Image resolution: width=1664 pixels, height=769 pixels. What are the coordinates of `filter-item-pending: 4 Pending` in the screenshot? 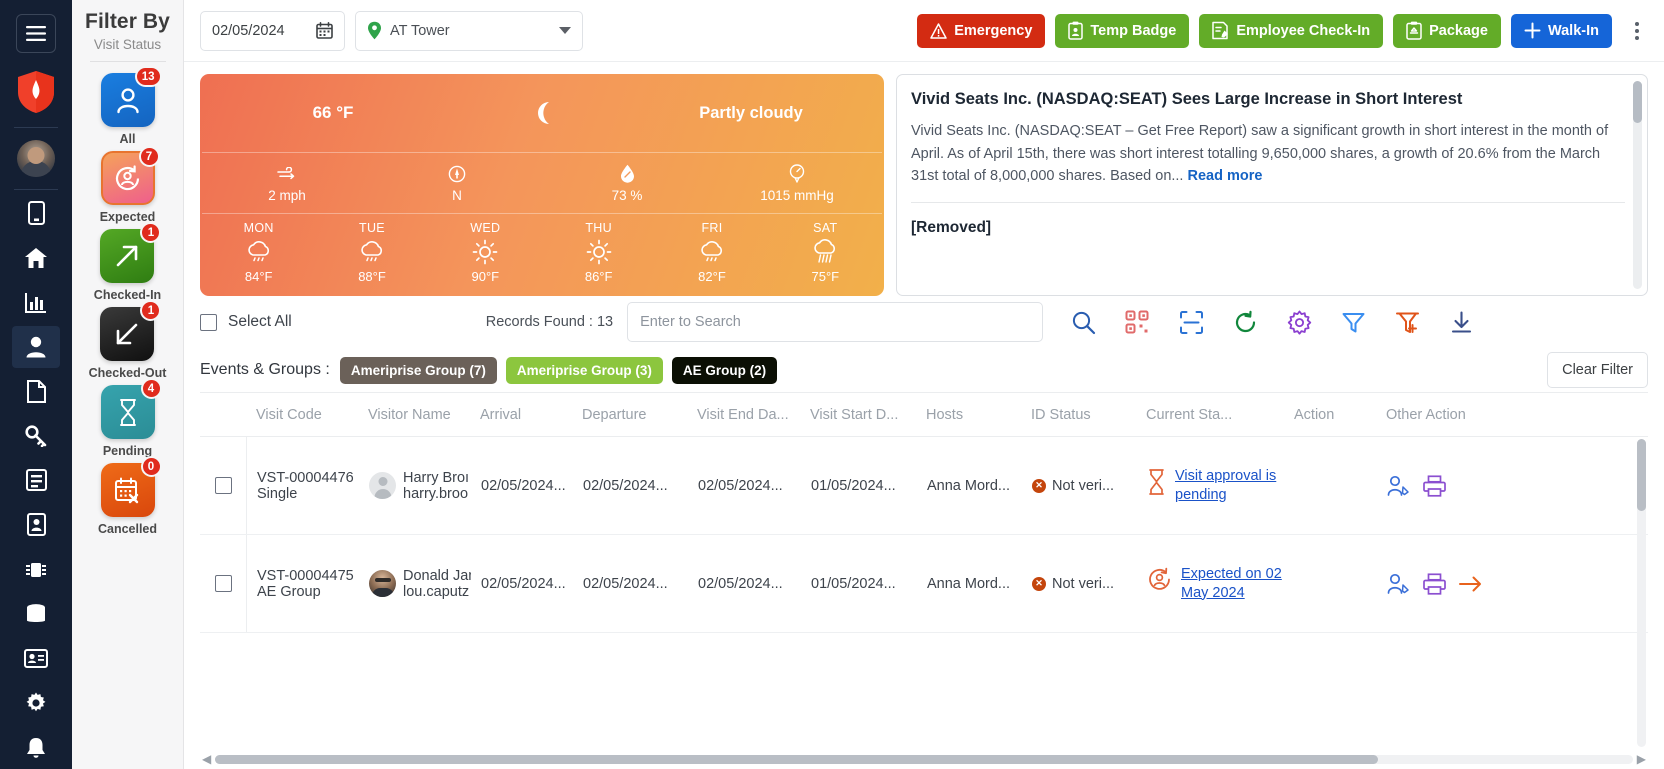 It's located at (131, 418).